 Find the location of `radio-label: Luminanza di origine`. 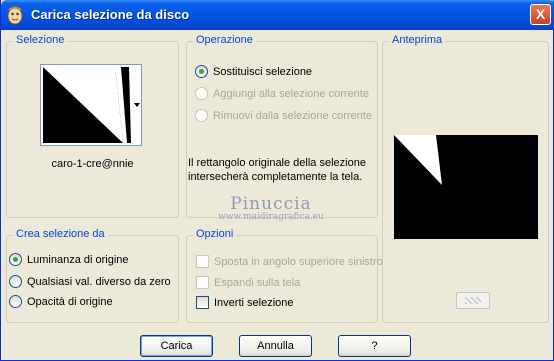

radio-label: Luminanza di origine is located at coordinates (78, 260).